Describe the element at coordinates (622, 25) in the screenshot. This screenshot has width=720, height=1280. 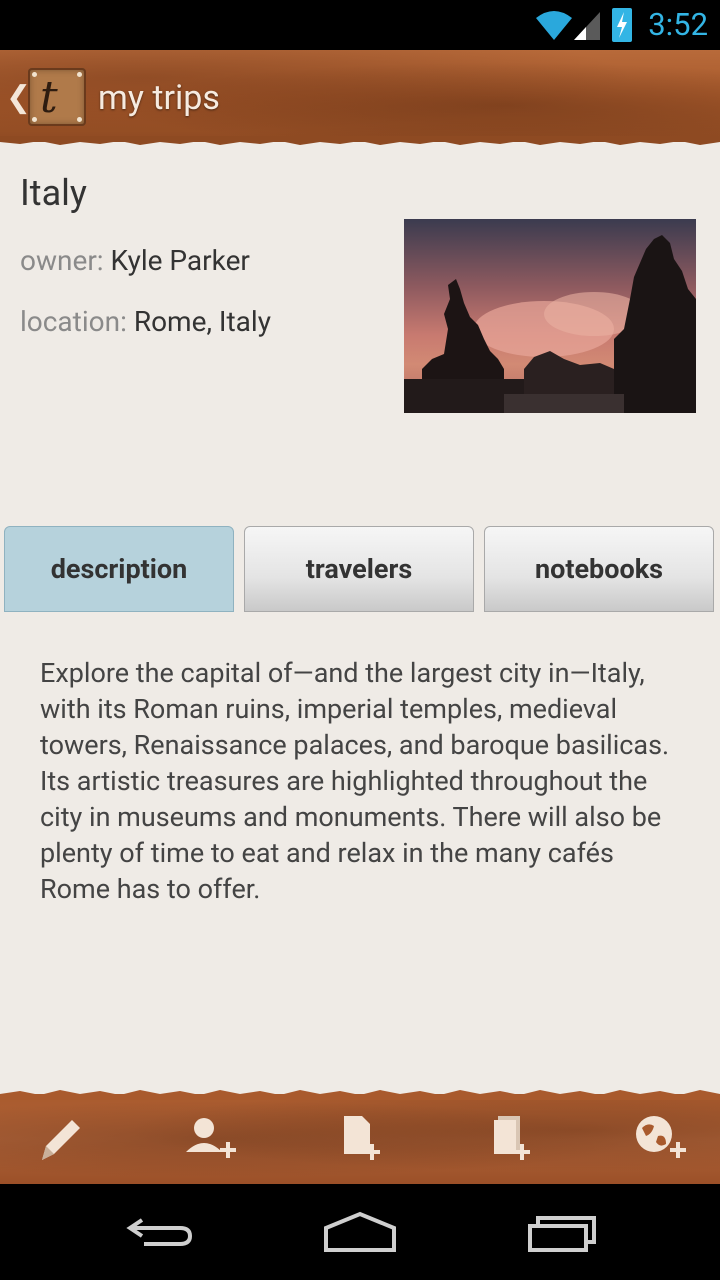
I see `battery-charging-icon` at that location.